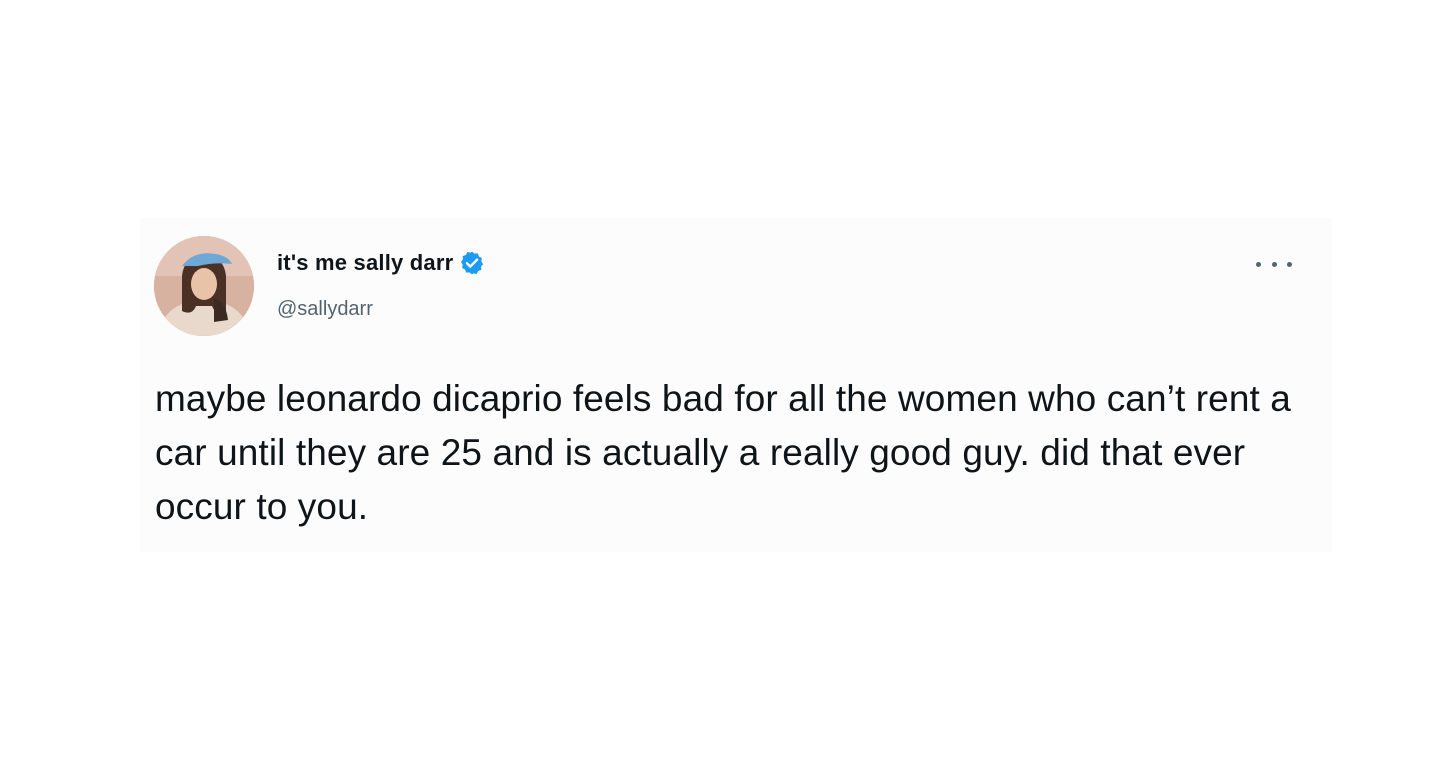 Image resolution: width=1452 pixels, height=780 pixels. What do you see at coordinates (325, 309) in the screenshot?
I see `user-handle: @sallydarr` at bounding box center [325, 309].